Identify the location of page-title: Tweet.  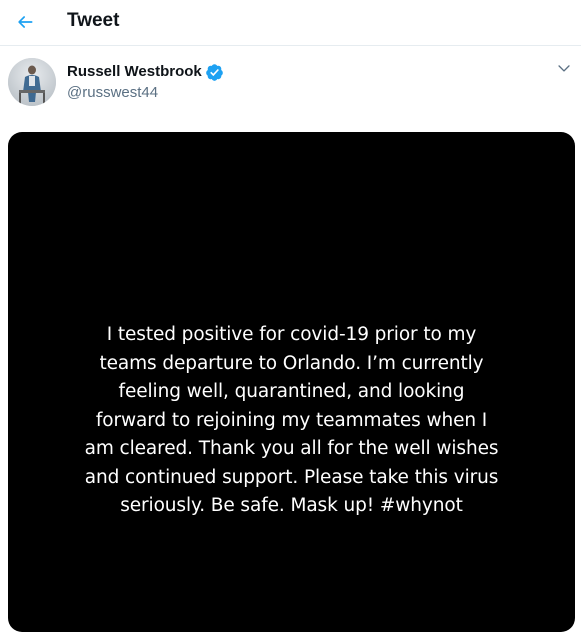
(93, 20).